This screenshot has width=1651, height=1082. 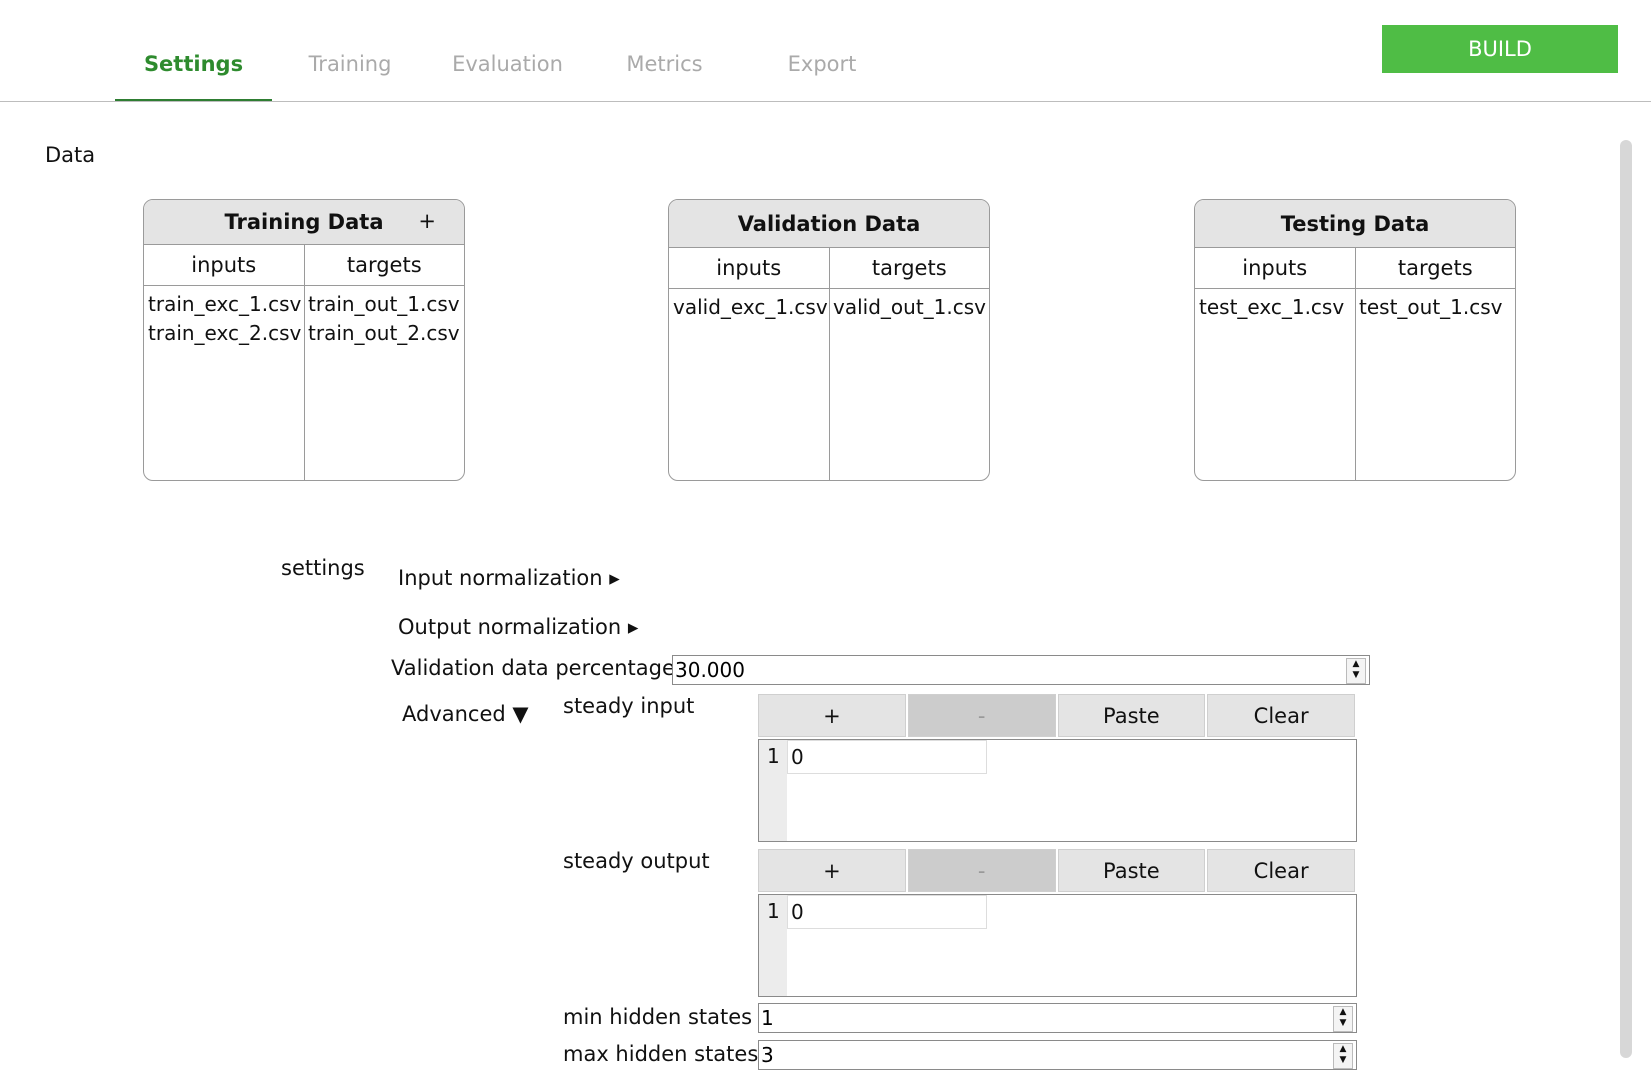 I want to click on steady-output-table: 1 0, so click(x=1057, y=945).